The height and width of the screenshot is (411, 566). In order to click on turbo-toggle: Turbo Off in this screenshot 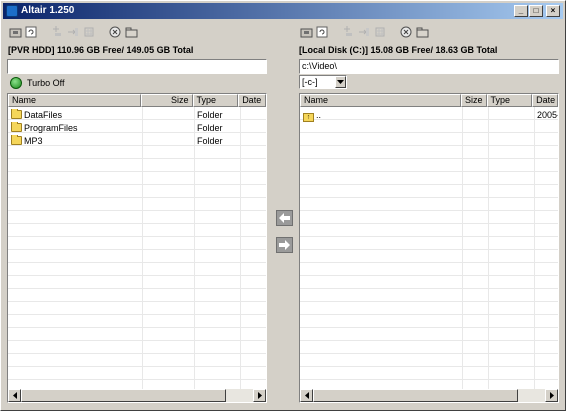, I will do `click(37, 83)`.